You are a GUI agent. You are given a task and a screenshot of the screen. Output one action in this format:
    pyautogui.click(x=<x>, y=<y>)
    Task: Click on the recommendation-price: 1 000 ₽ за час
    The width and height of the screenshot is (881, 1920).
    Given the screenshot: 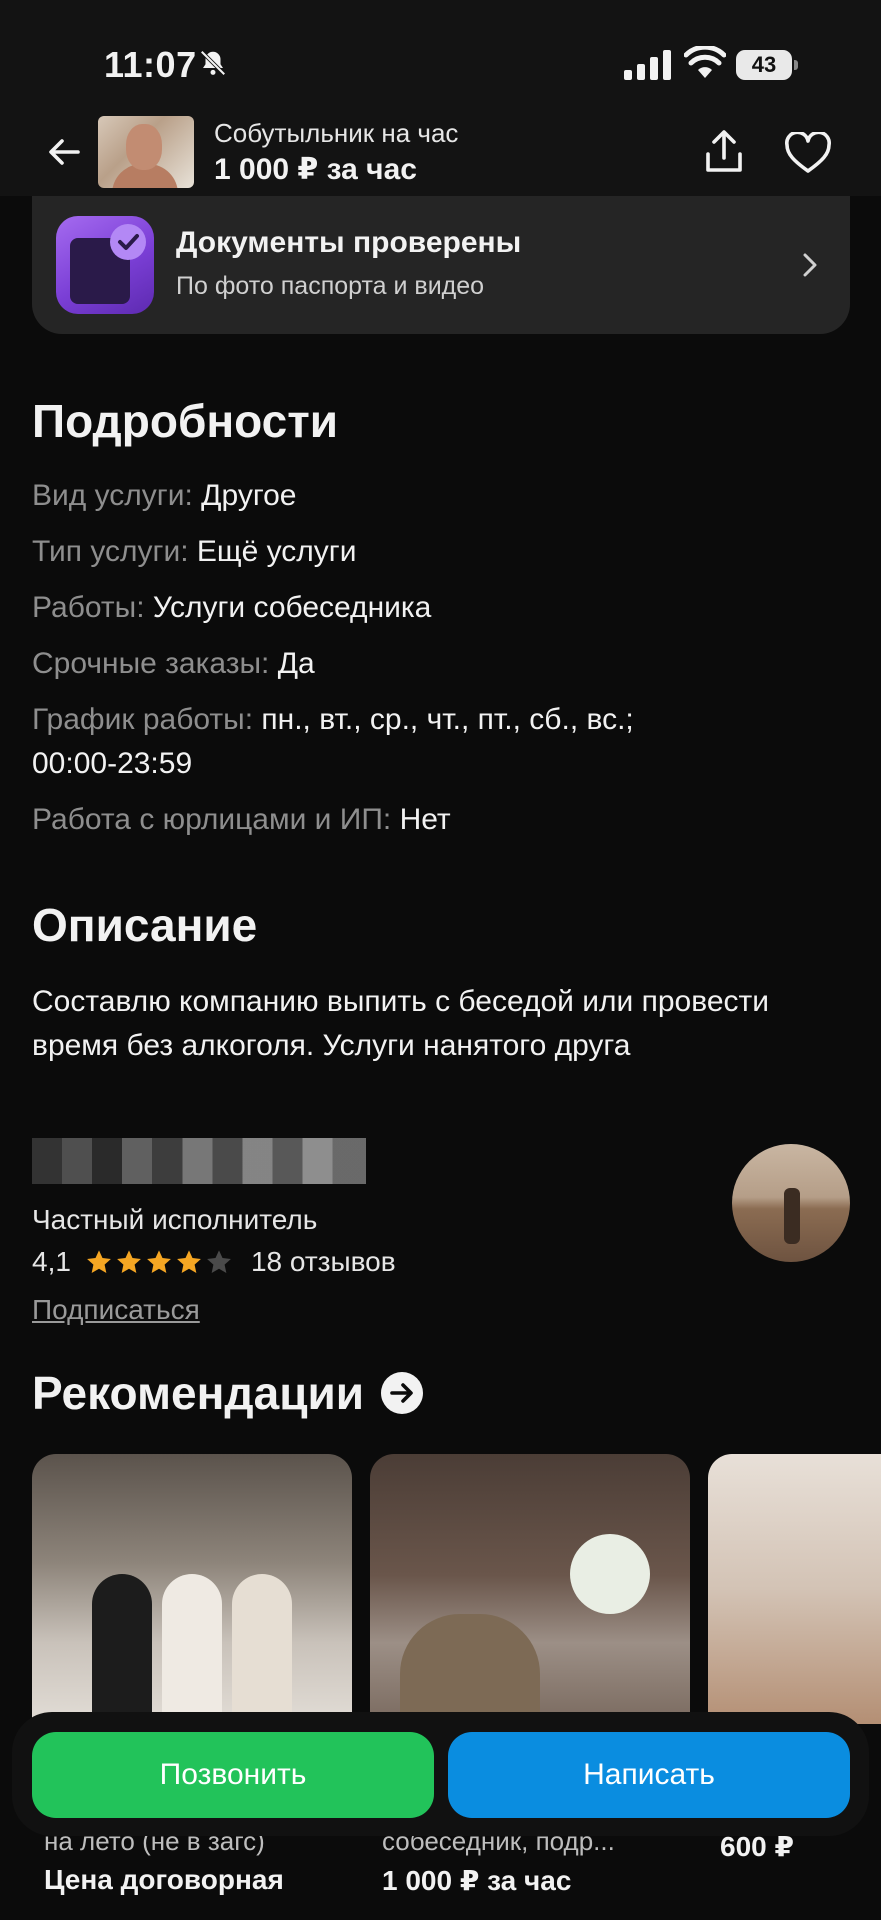 What is the action you would take?
    pyautogui.click(x=477, y=1880)
    